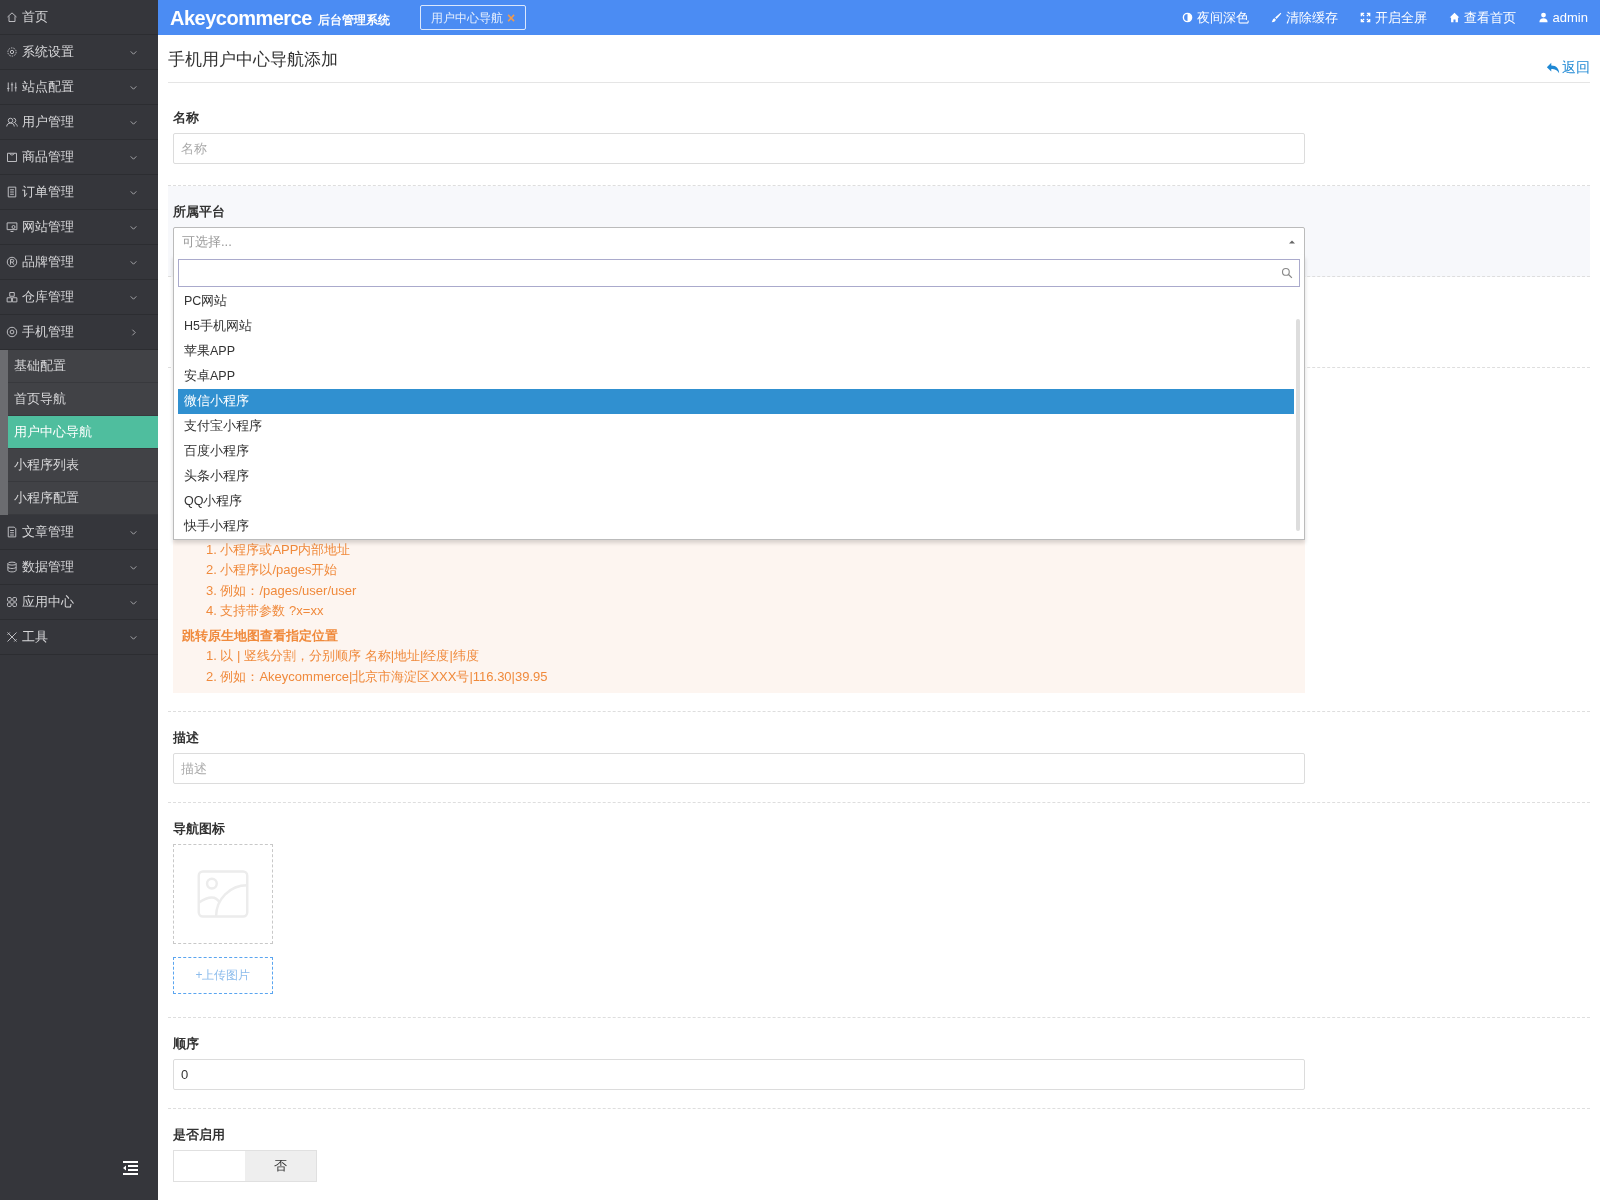 This screenshot has height=1200, width=1600. What do you see at coordinates (186, 1044) in the screenshot?
I see `field-label: 顺序` at bounding box center [186, 1044].